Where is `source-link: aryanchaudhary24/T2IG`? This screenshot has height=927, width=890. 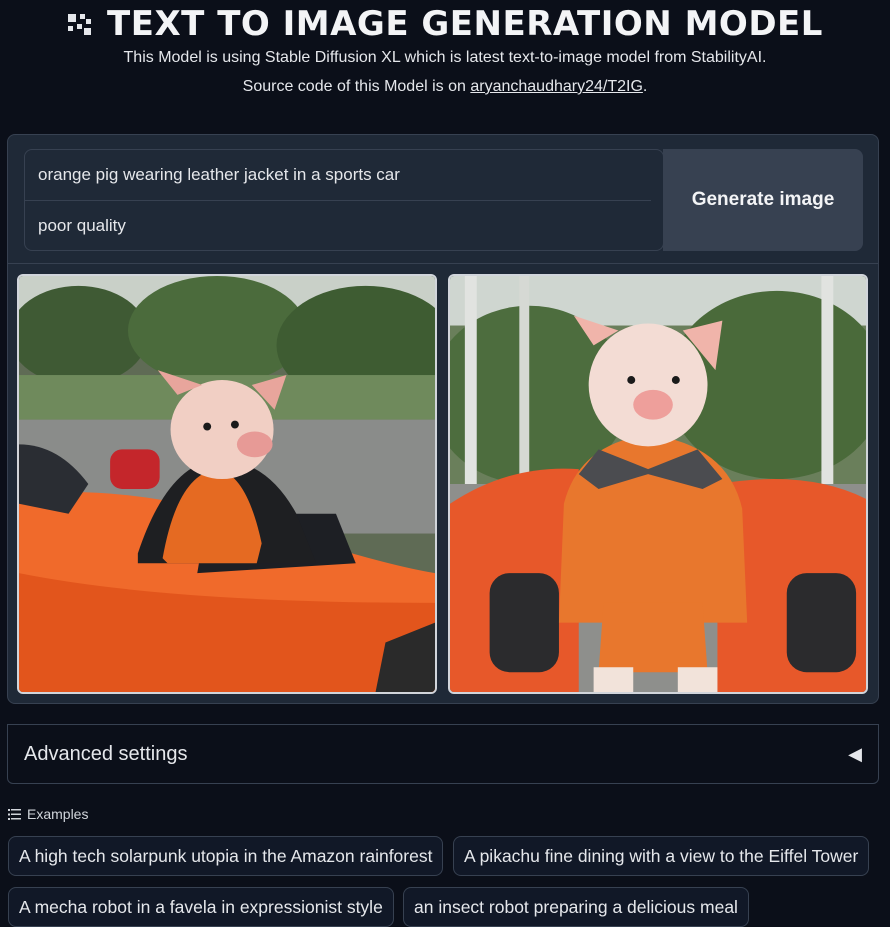
source-link: aryanchaudhary24/T2IG is located at coordinates (556, 86).